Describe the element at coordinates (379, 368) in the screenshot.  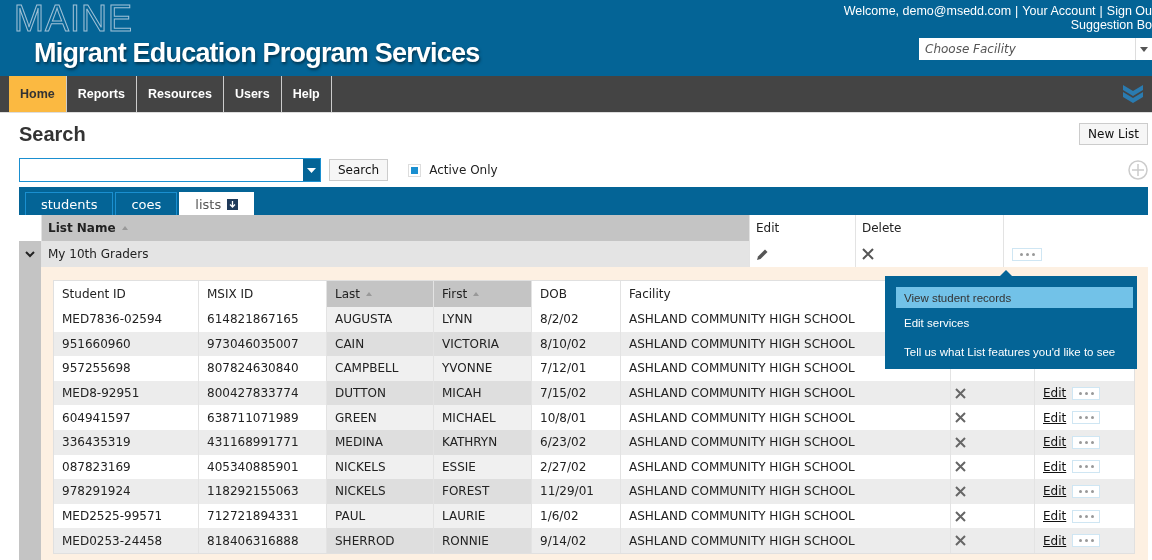
I see `table-cell: CAMPBELL` at that location.